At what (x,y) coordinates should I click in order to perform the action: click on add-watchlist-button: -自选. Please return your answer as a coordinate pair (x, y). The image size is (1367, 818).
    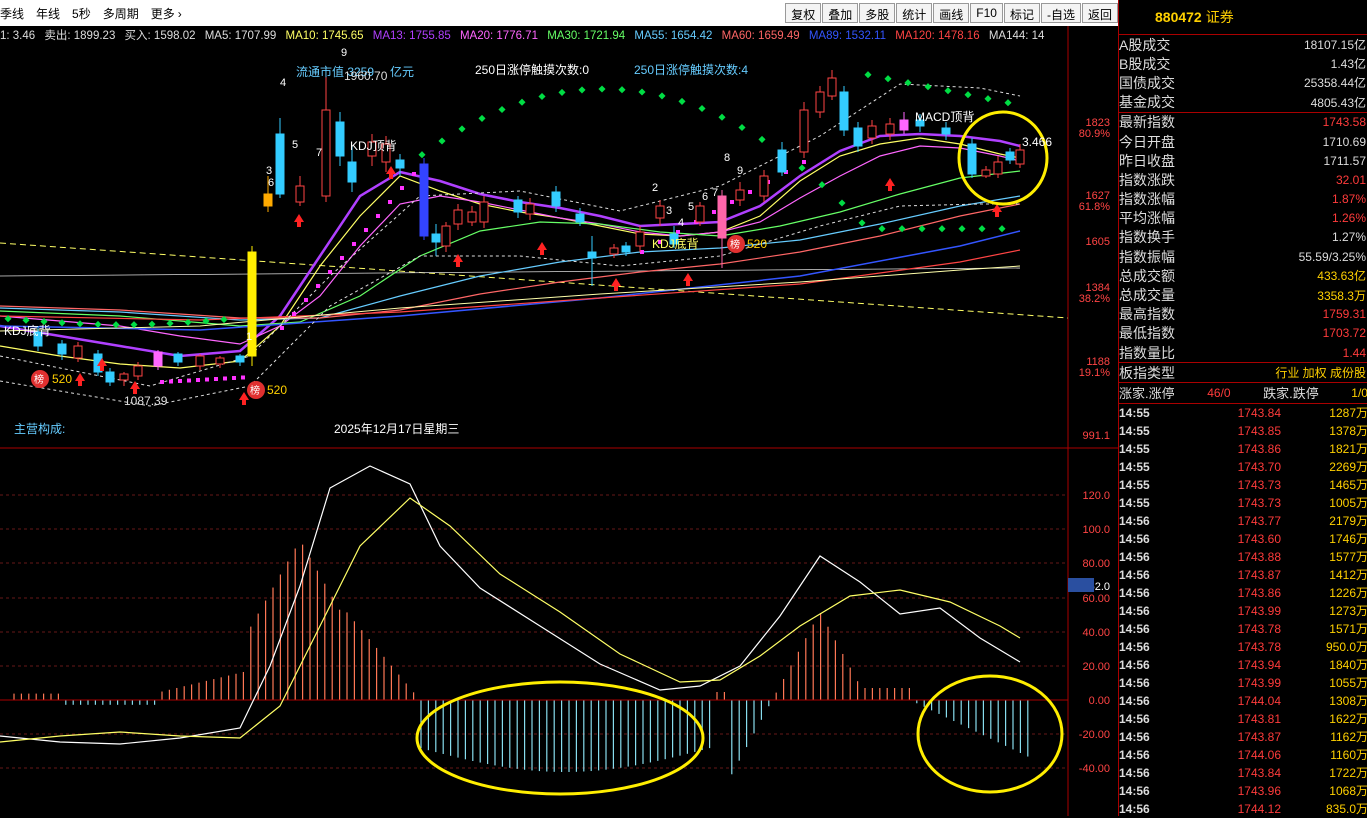
    Looking at the image, I should click on (1061, 13).